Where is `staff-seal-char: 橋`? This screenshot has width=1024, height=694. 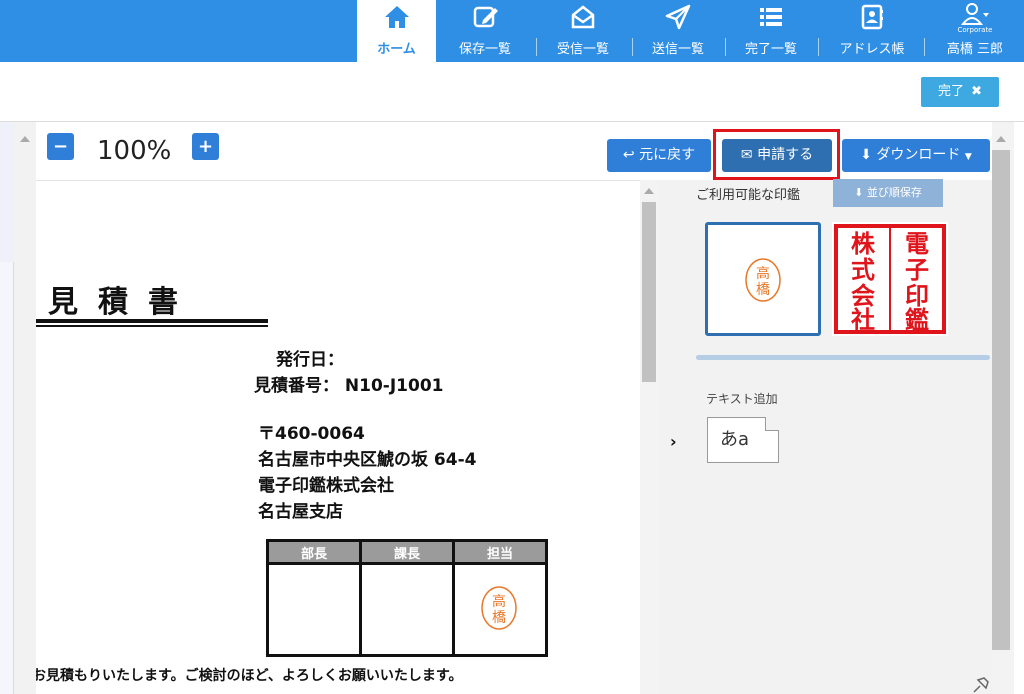
staff-seal-char: 橋 is located at coordinates (499, 618).